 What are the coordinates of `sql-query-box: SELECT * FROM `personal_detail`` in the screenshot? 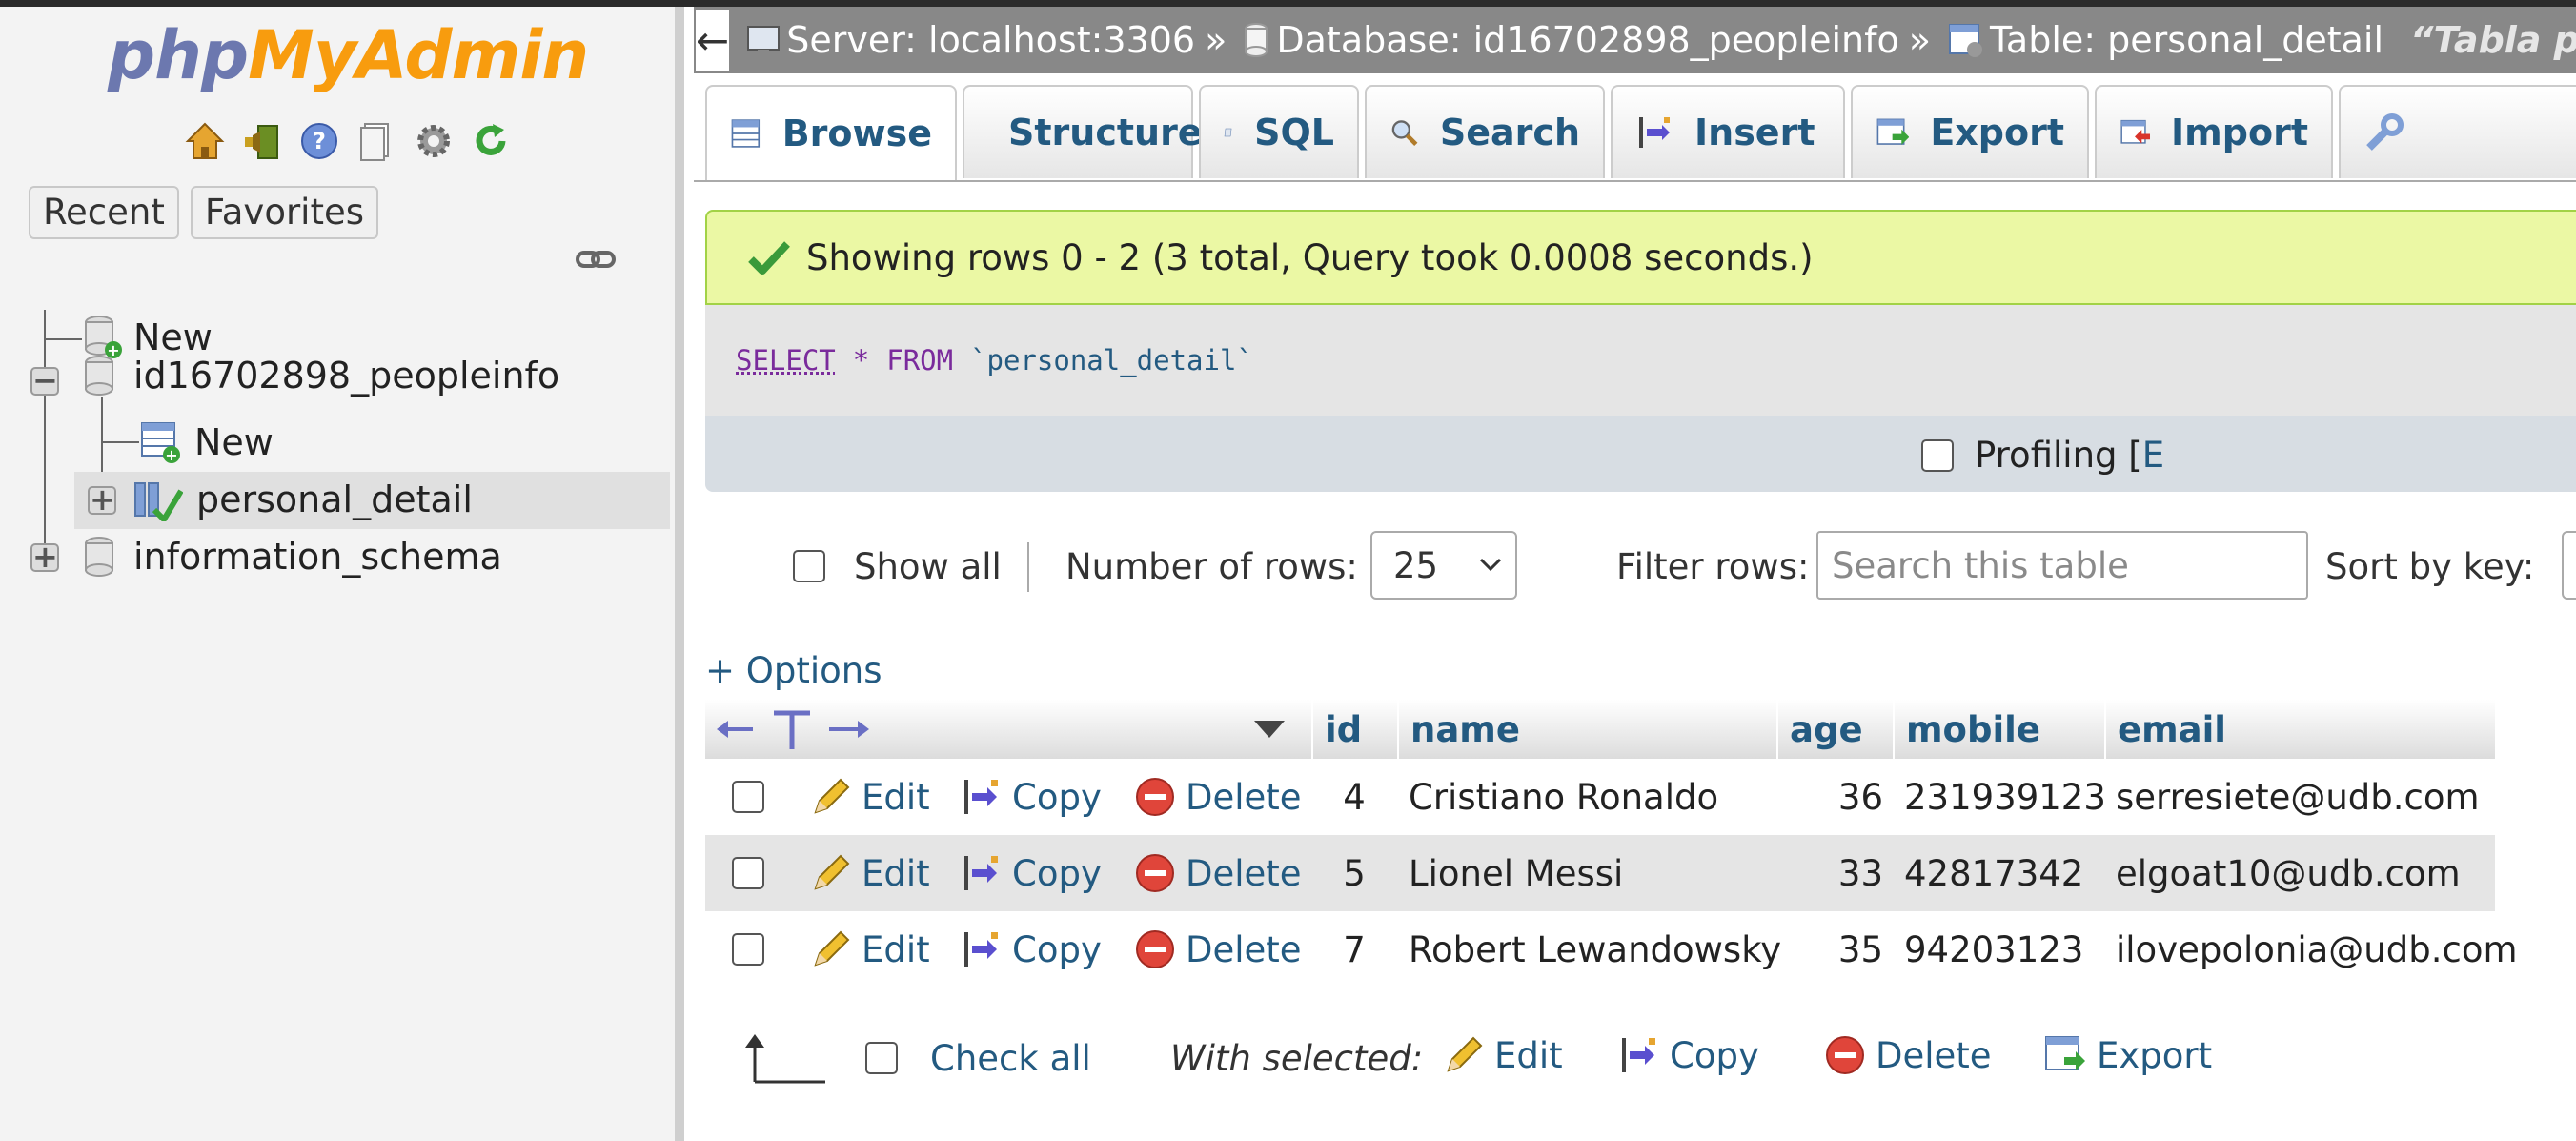 It's located at (1640, 360).